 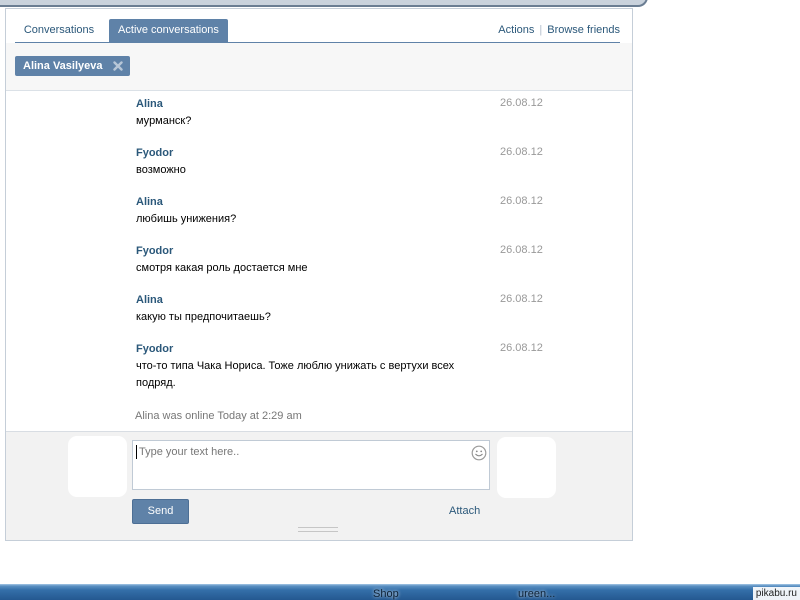 I want to click on header-actions: Actions | Browse friends, so click(x=559, y=30).